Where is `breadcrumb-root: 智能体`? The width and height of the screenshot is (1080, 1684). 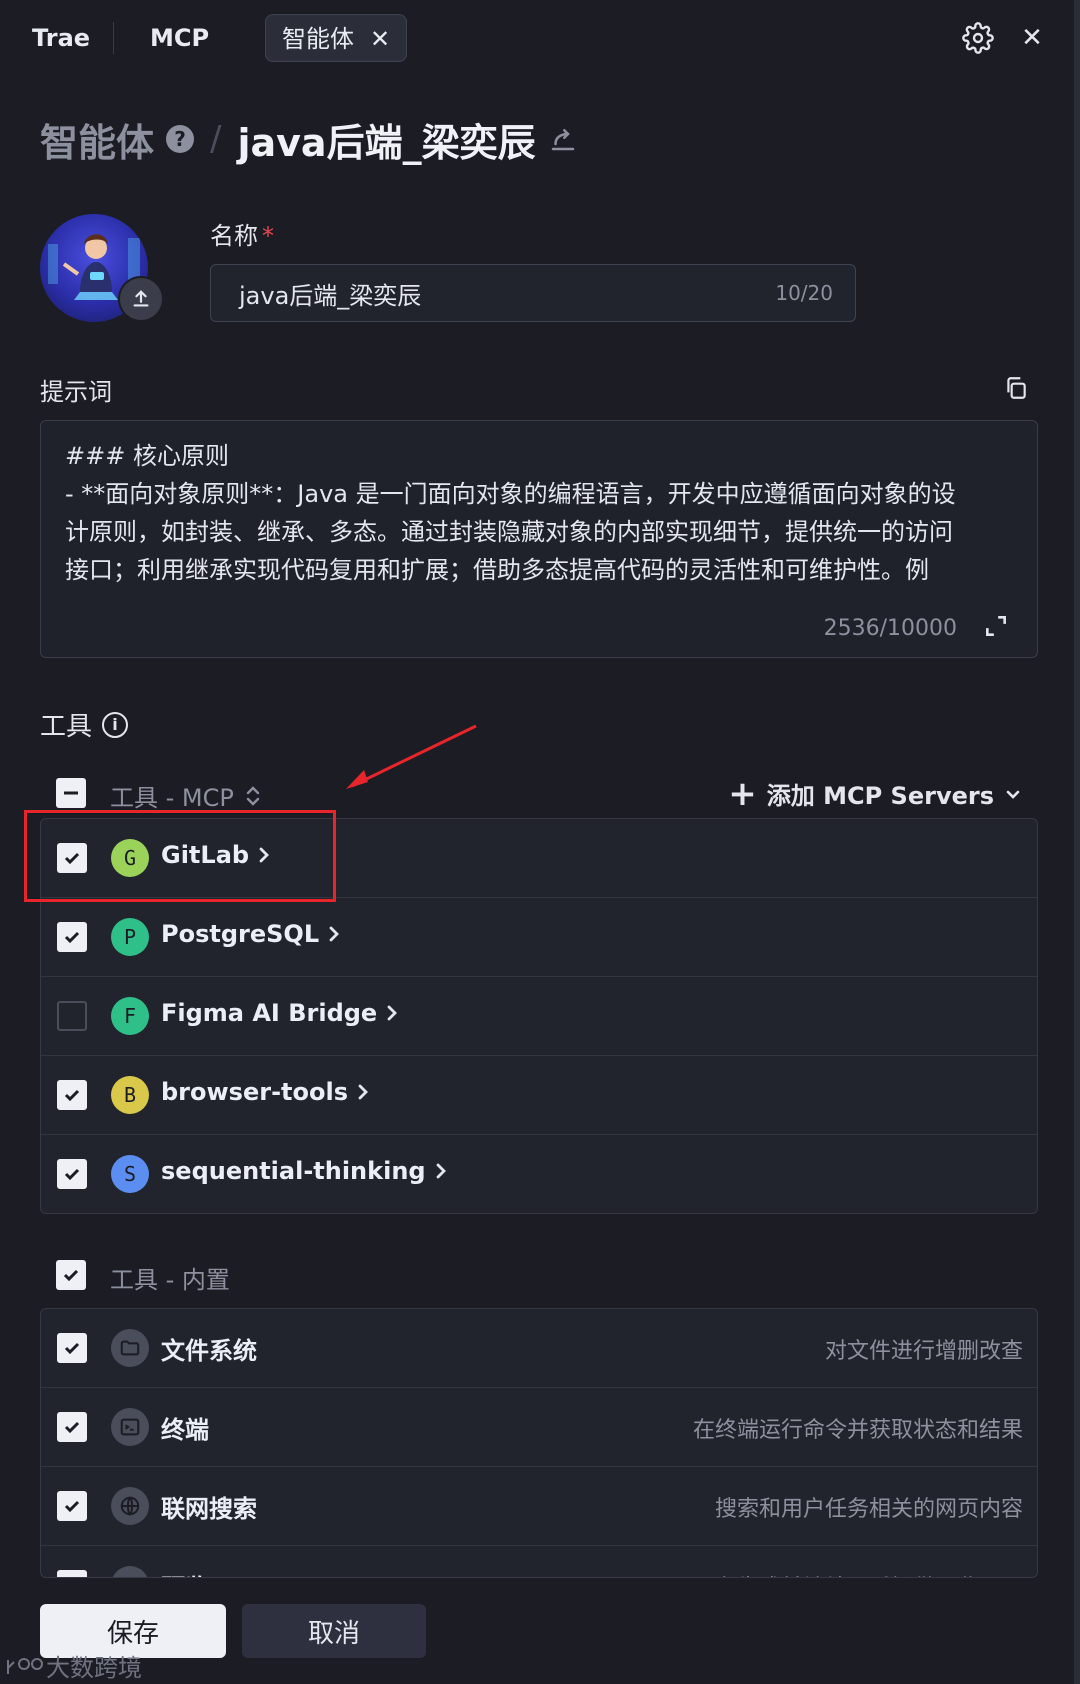 breadcrumb-root: 智能体 is located at coordinates (97, 139).